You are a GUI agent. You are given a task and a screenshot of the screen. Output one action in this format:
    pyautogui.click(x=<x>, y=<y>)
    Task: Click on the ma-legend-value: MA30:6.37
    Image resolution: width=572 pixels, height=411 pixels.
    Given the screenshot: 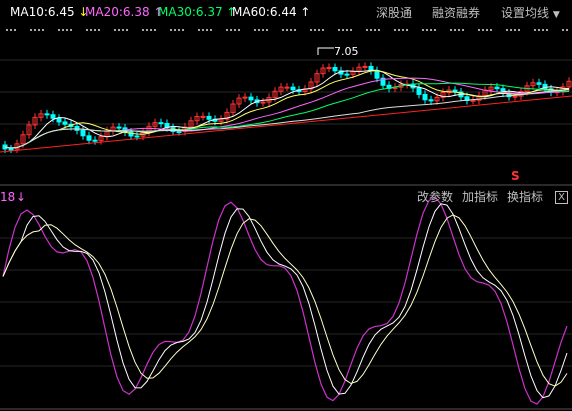 What is the action you would take?
    pyautogui.click(x=190, y=12)
    